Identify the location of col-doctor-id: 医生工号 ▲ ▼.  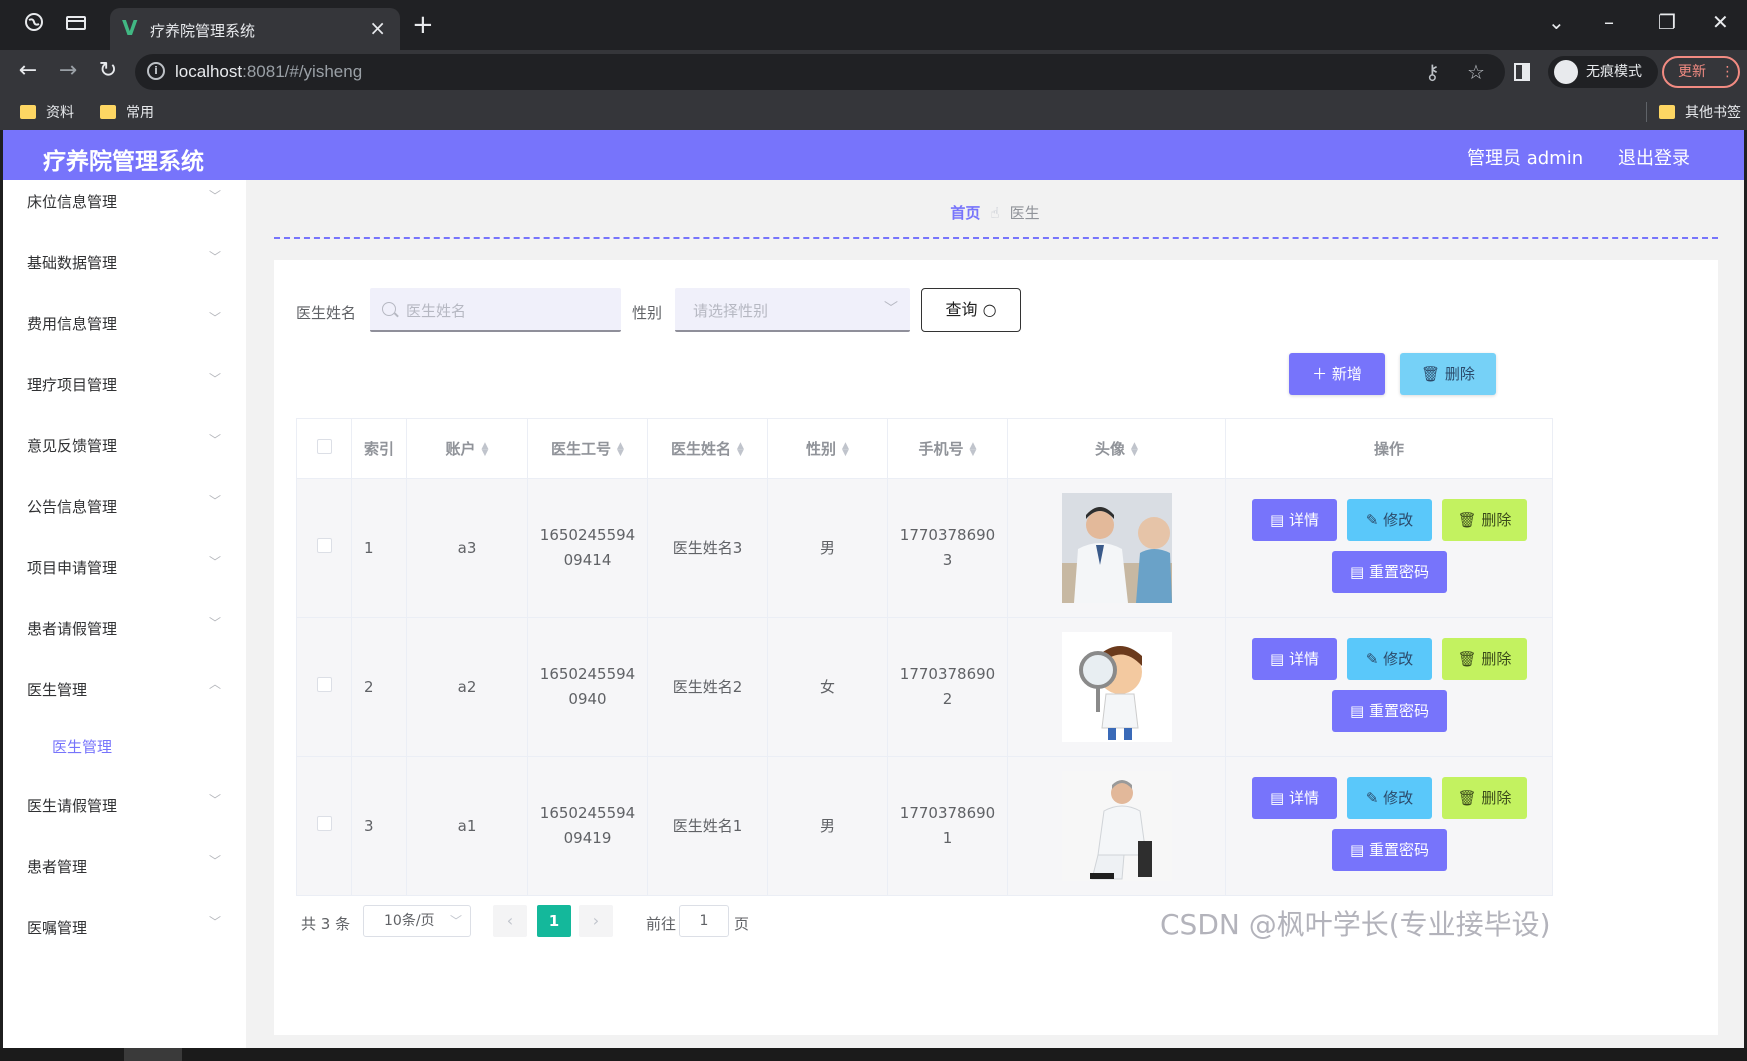
(587, 448).